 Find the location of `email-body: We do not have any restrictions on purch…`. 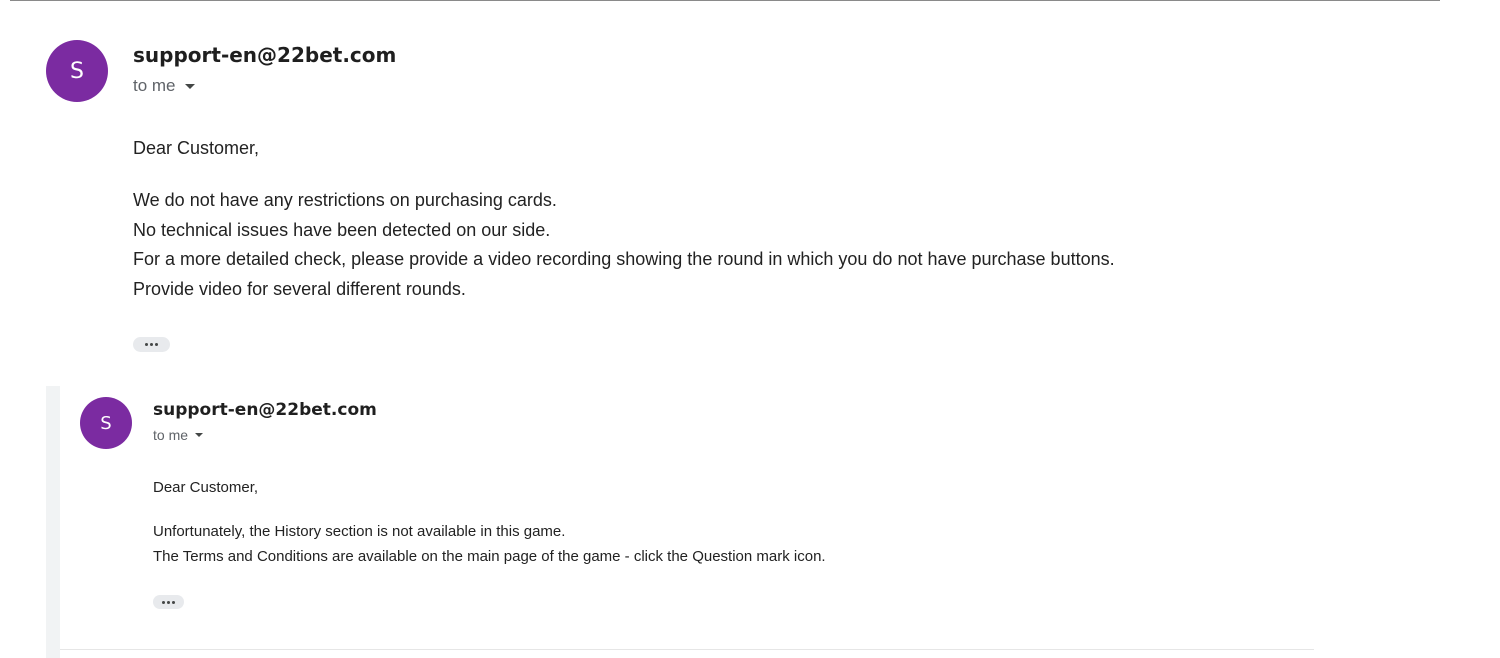

email-body: We do not have any restrictions on purch… is located at coordinates (624, 245).